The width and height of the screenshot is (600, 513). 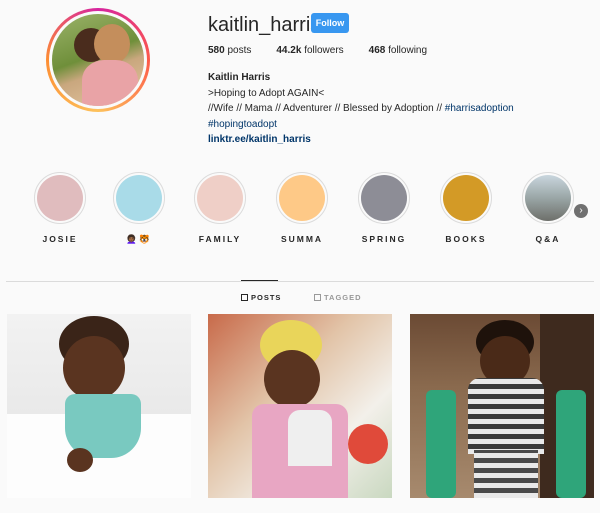 I want to click on grid-icon, so click(x=244, y=297).